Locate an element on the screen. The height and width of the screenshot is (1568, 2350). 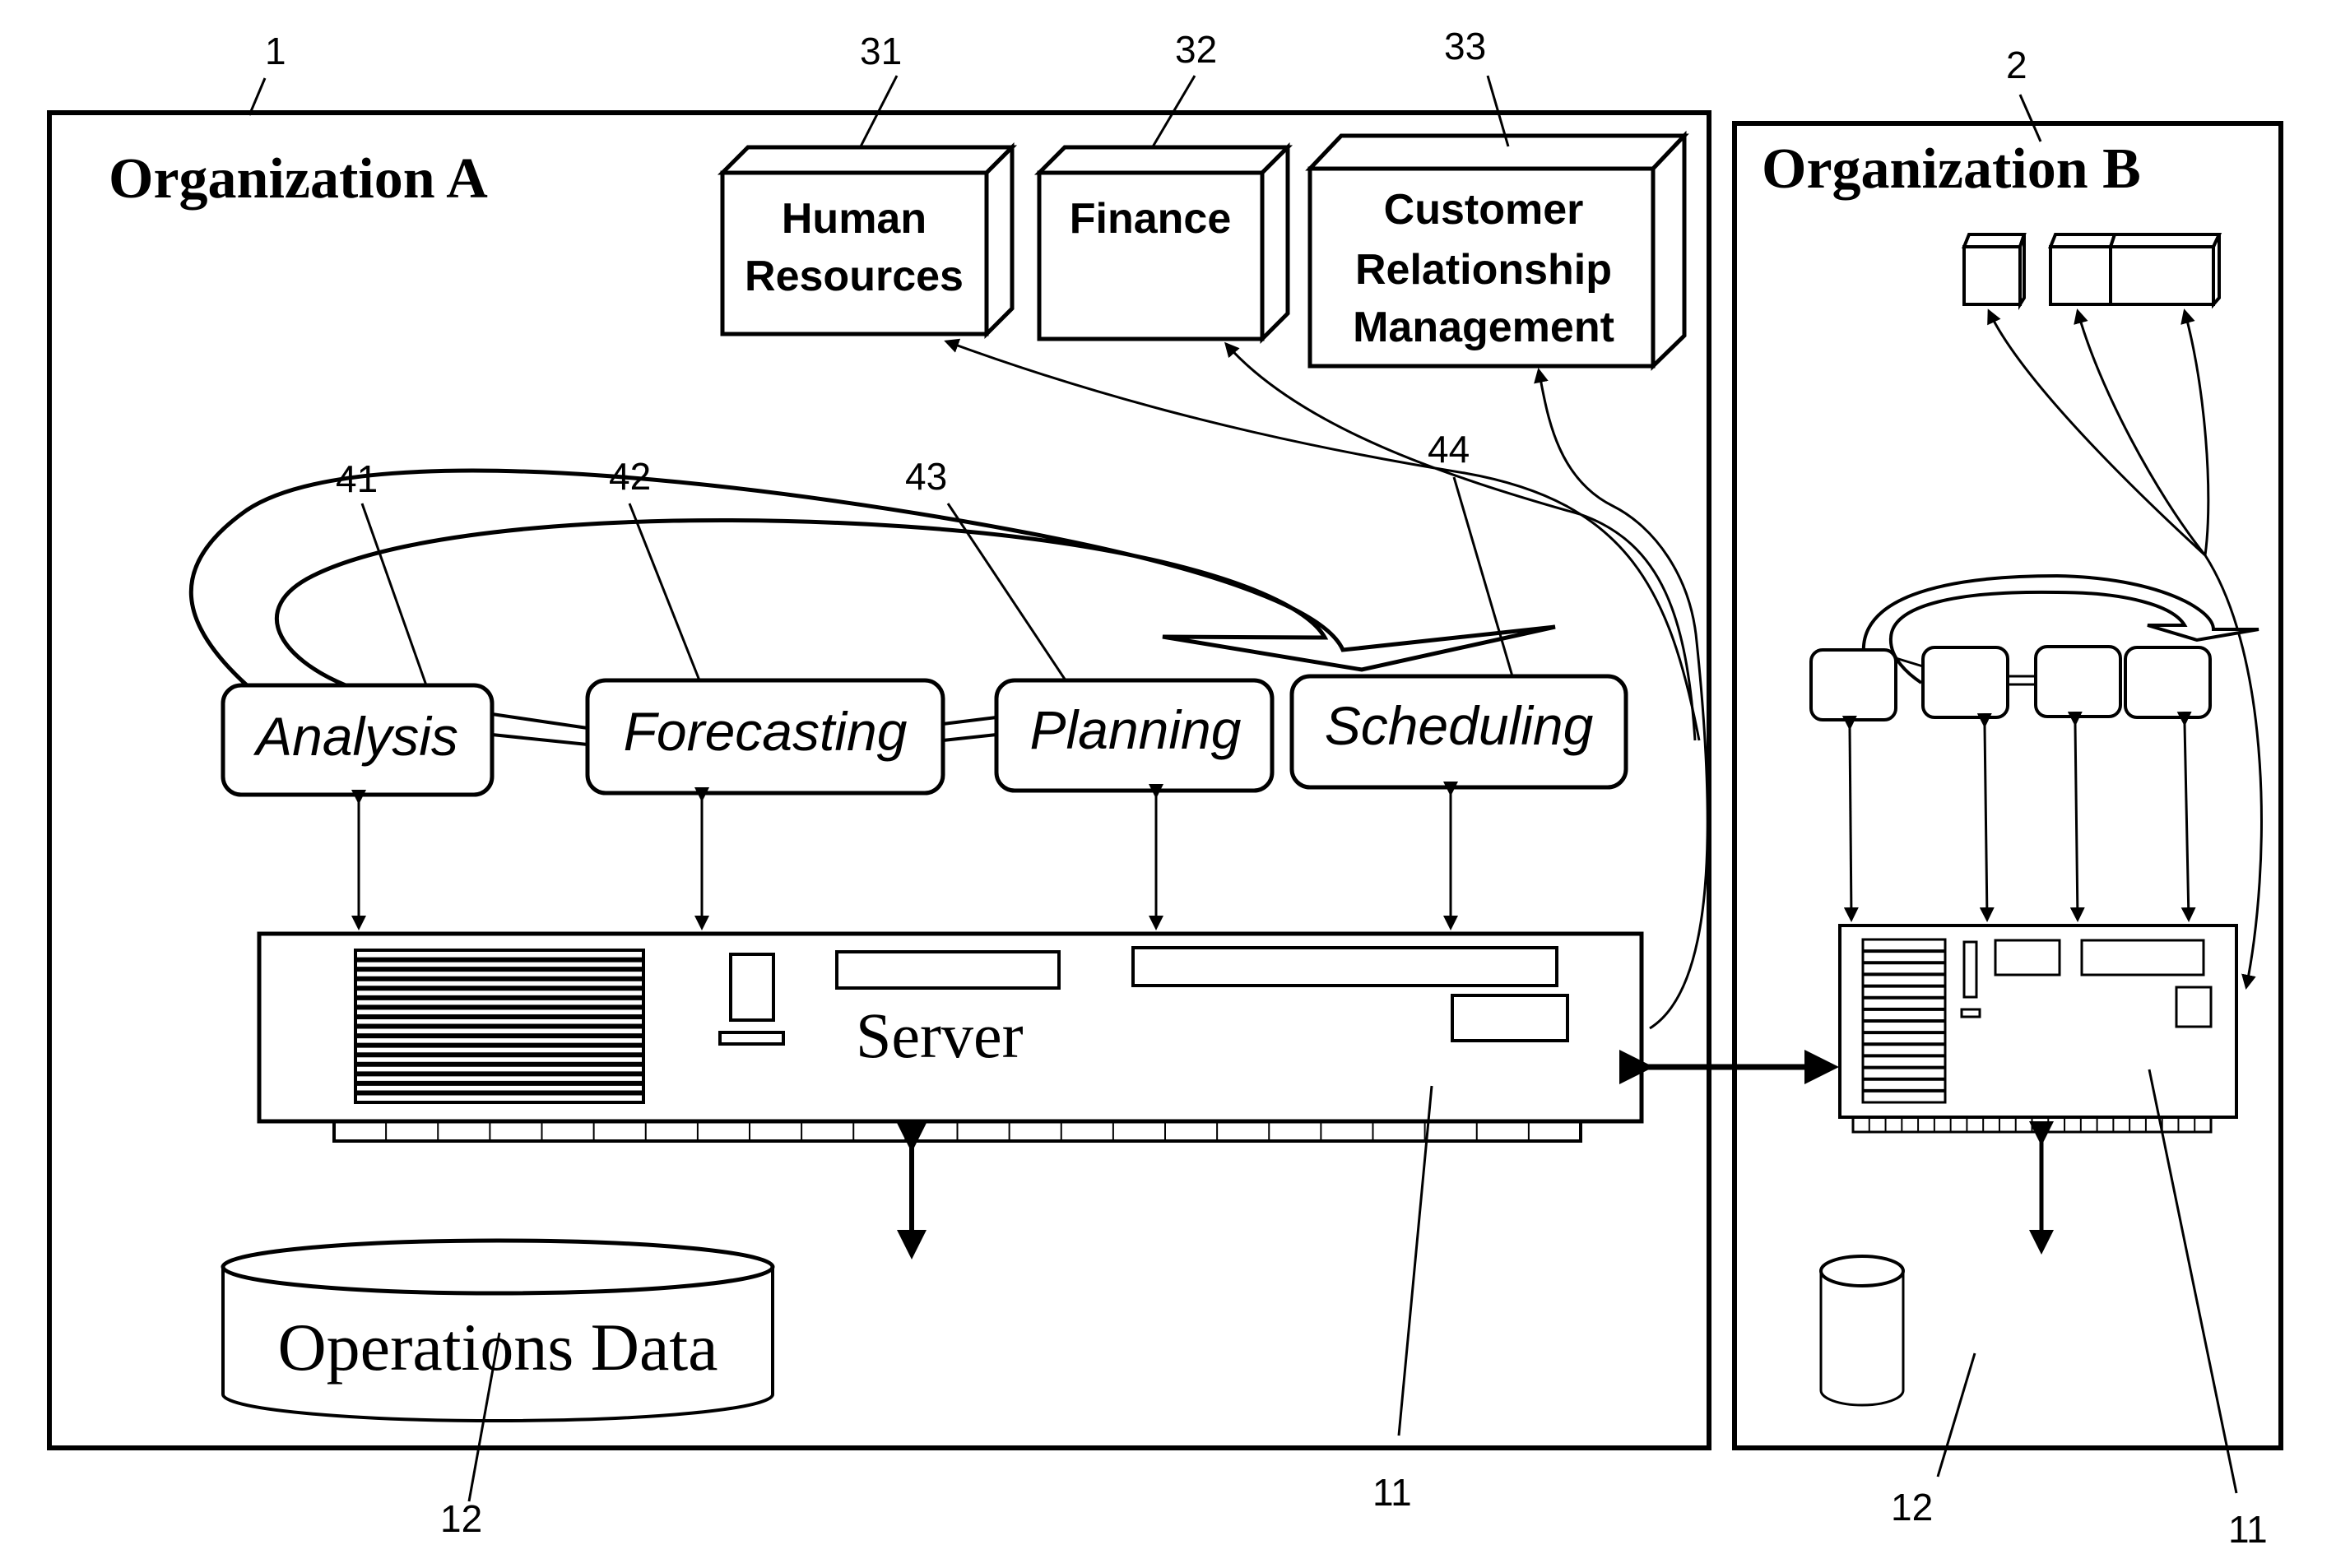
ref-label-organization-b: 2 is located at coordinates (2016, 65).